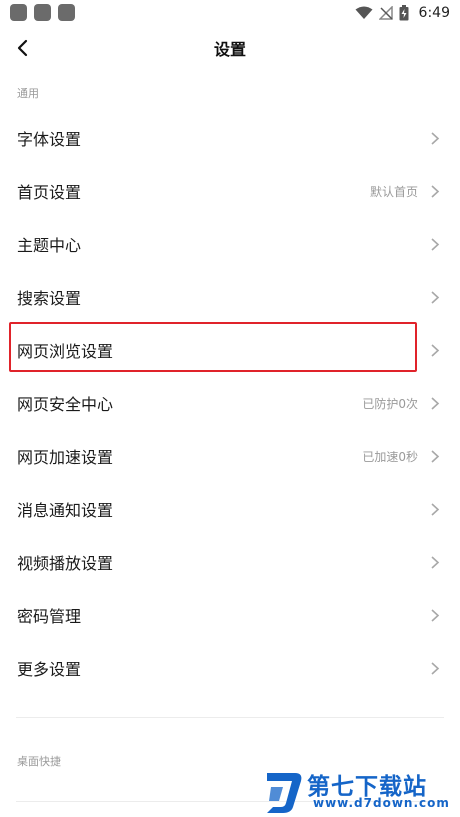 This screenshot has width=460, height=817. Describe the element at coordinates (39, 761) in the screenshot. I see `section-label-desktop-shortcuts: 桌面快捷` at that location.